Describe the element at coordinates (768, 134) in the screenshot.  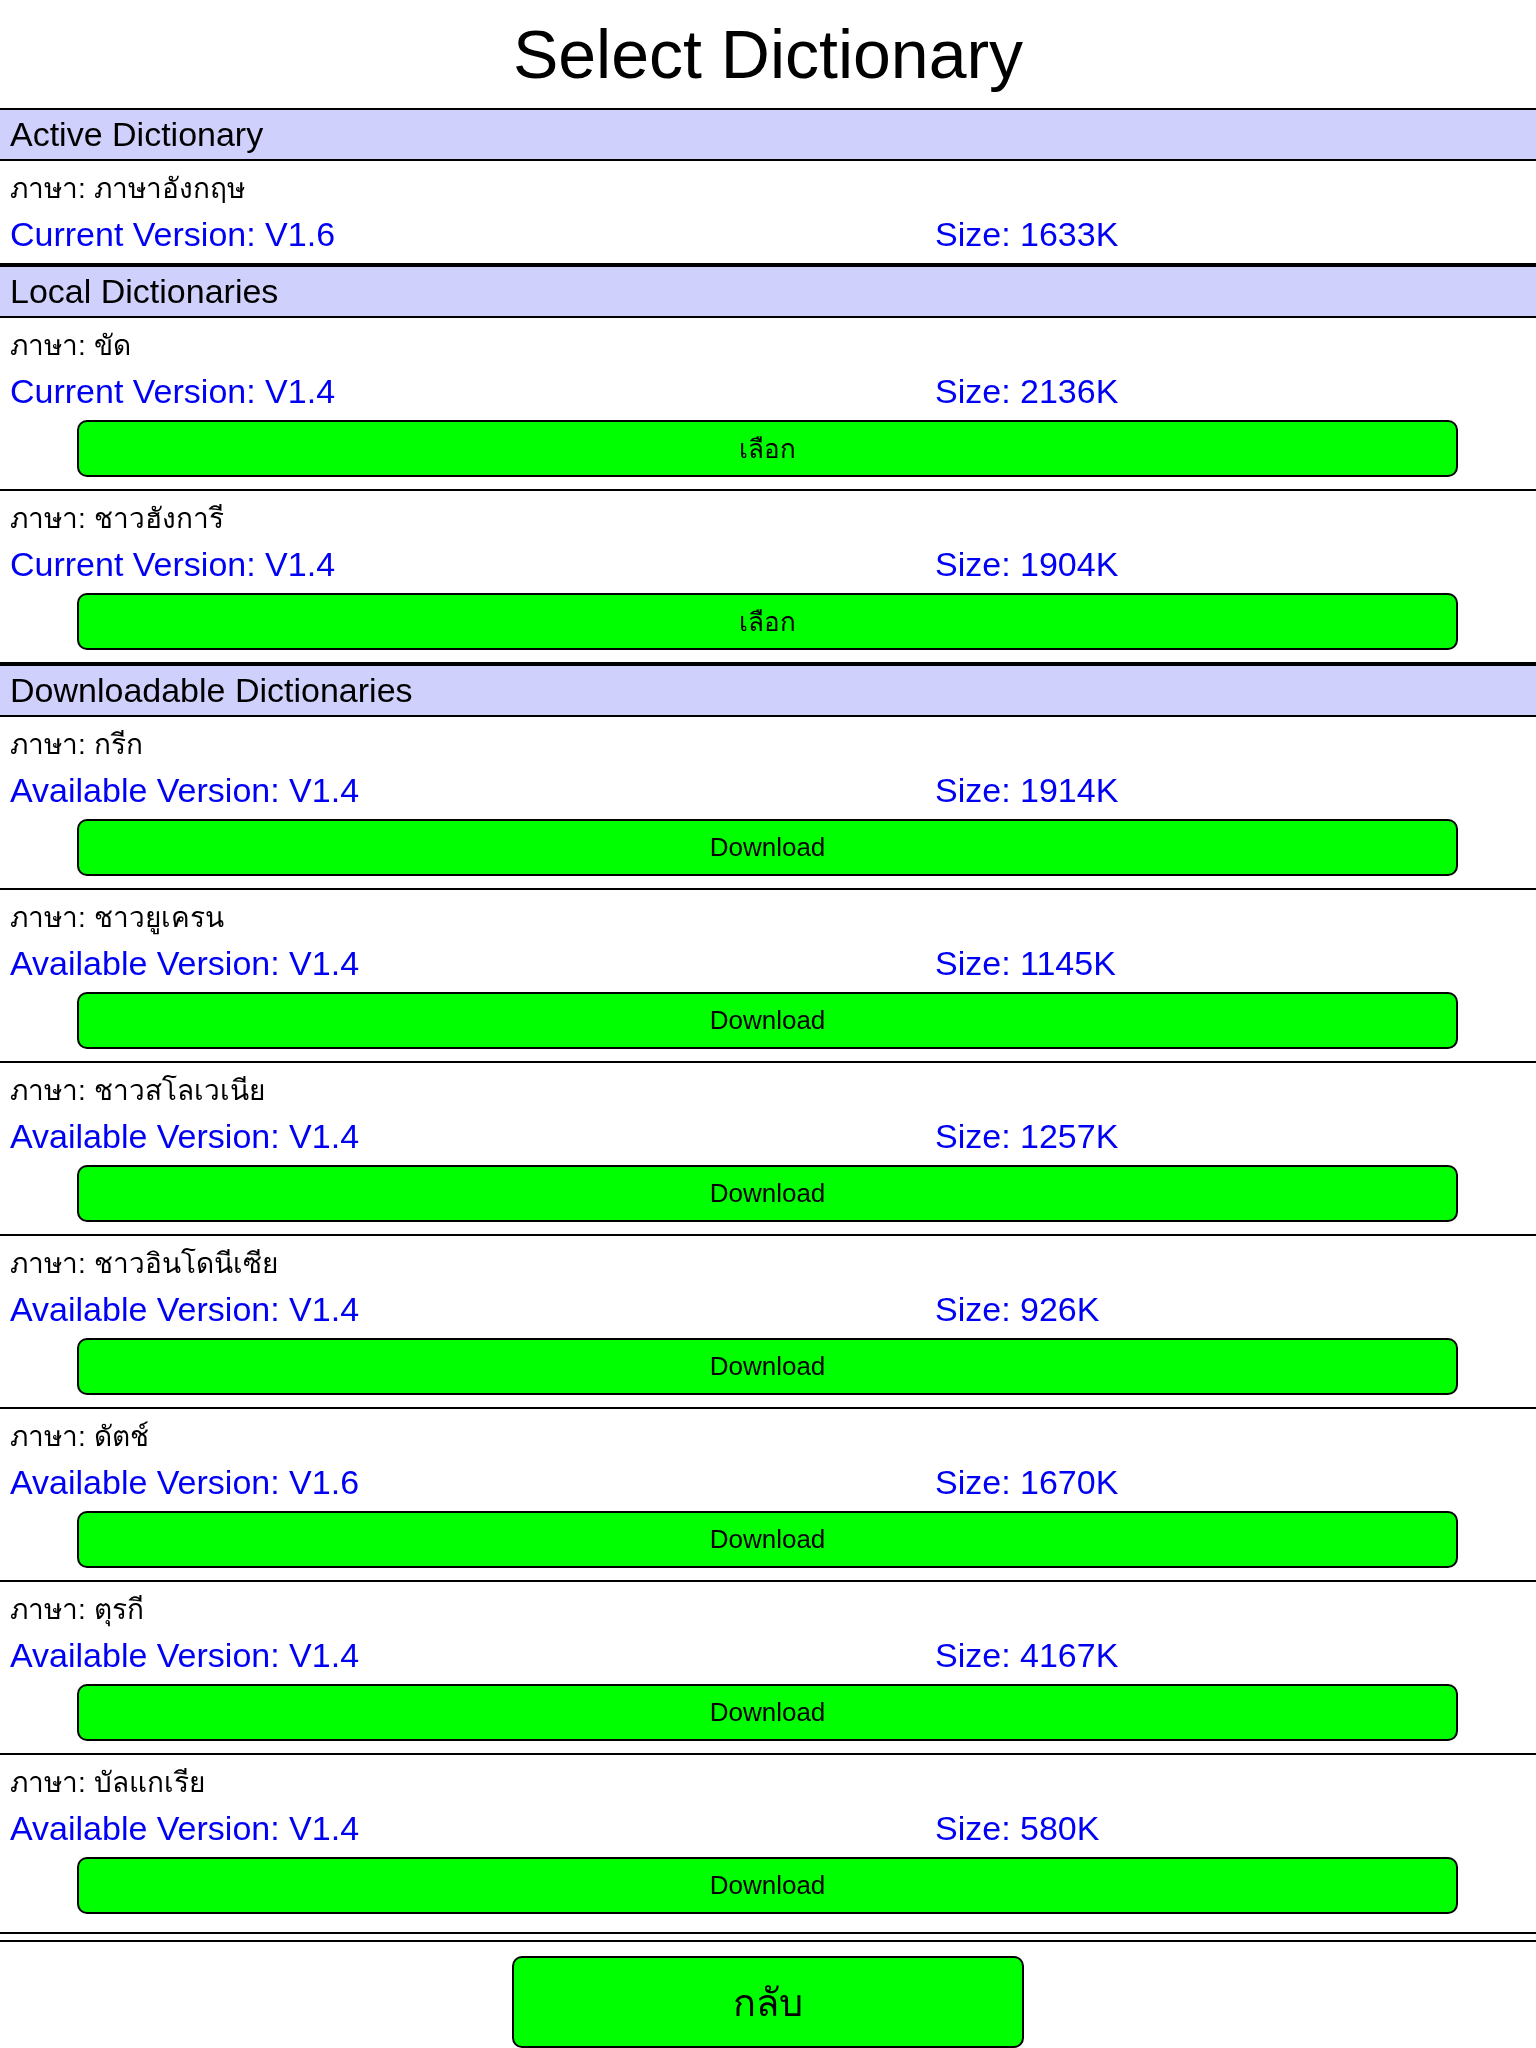
I see `section-header: Active Dictionary` at that location.